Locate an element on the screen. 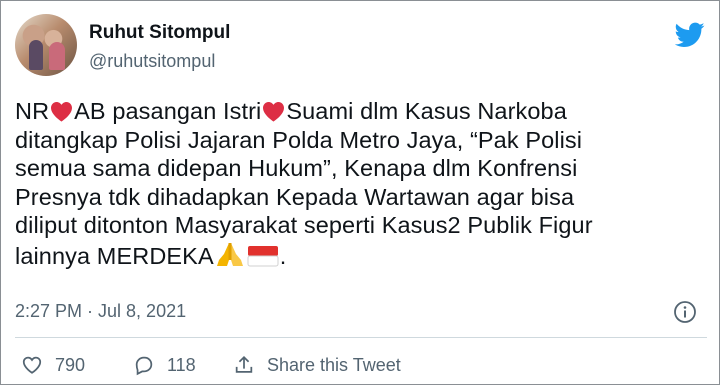 The image size is (720, 385). indonesia-flag-emoji is located at coordinates (263, 255).